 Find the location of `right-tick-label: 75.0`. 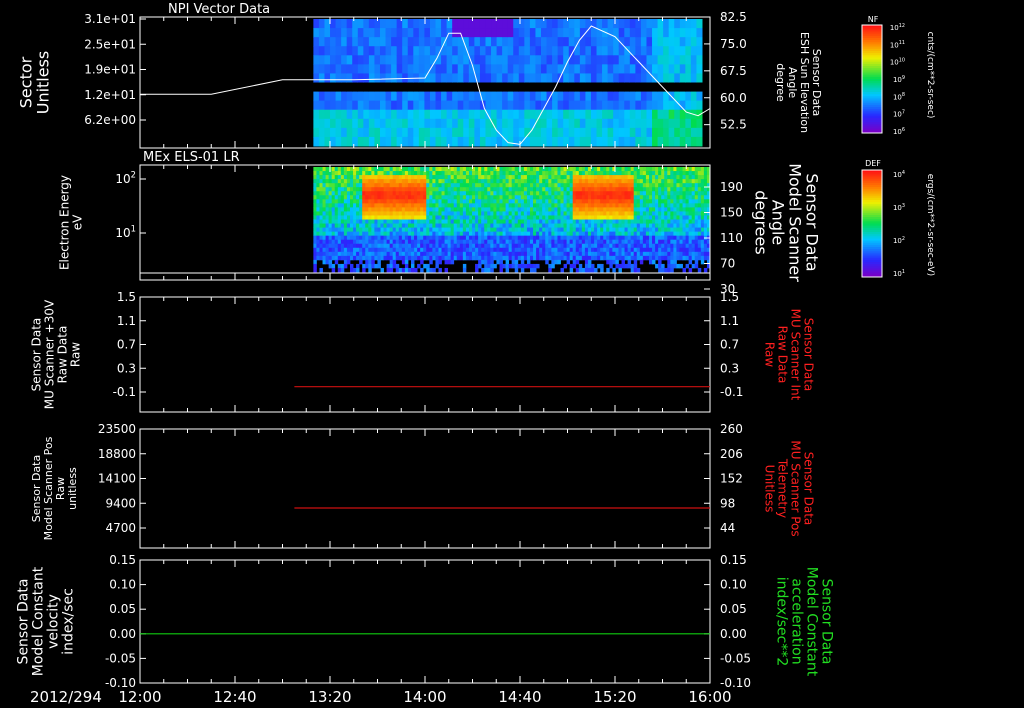

right-tick-label: 75.0 is located at coordinates (733, 44).